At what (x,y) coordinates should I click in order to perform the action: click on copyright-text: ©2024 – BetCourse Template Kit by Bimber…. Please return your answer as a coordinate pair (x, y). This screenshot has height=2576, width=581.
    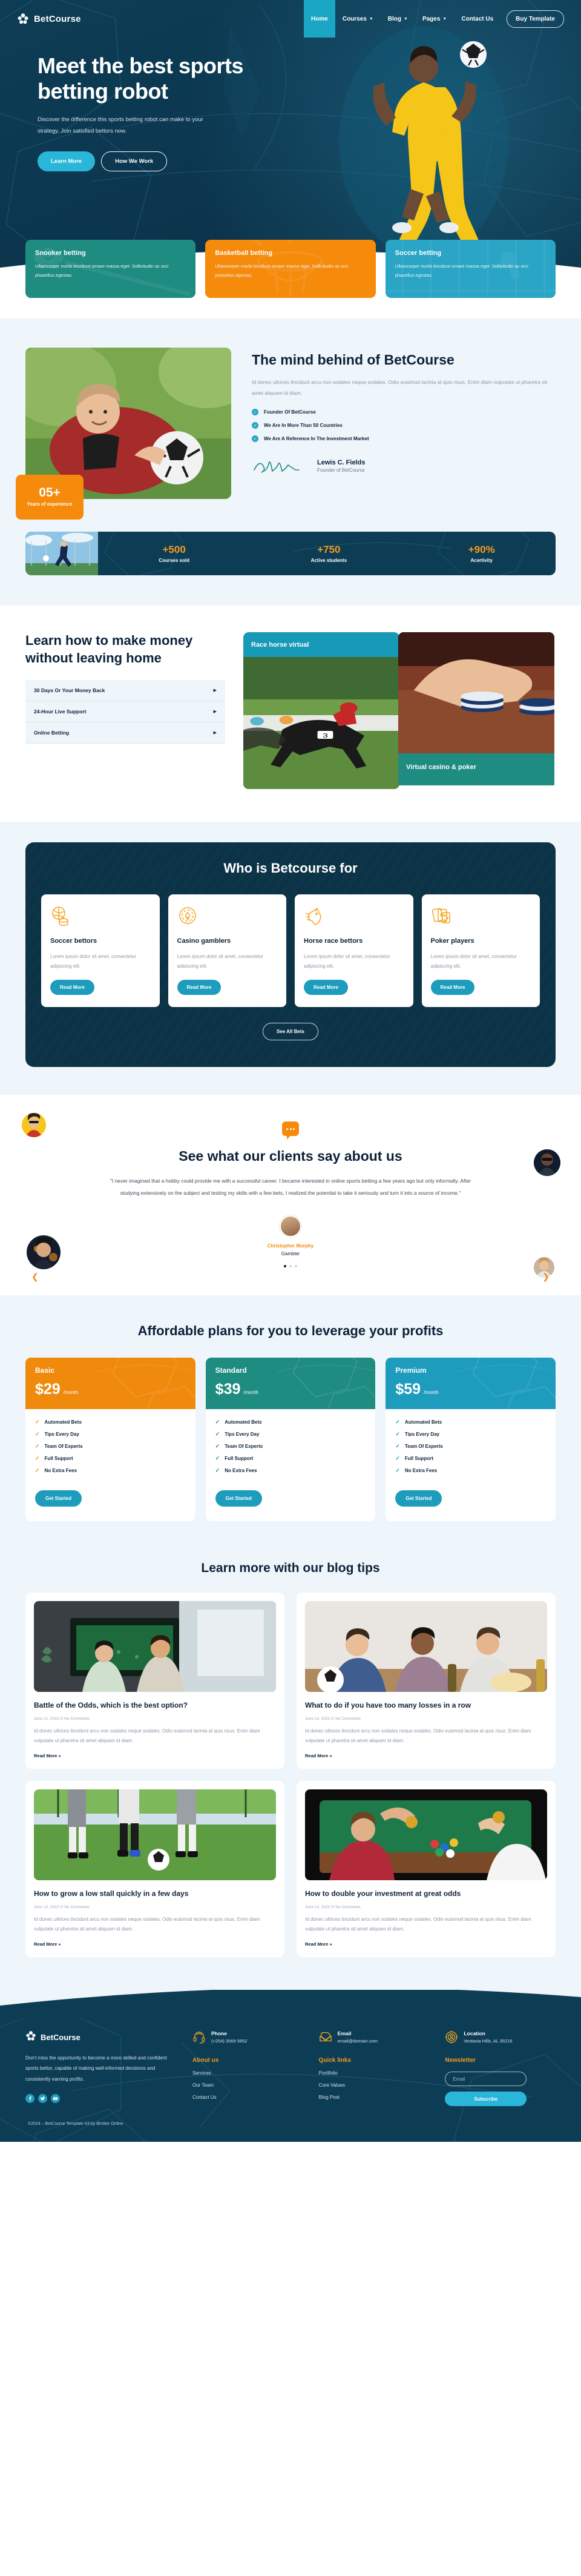
    Looking at the image, I should click on (75, 2124).